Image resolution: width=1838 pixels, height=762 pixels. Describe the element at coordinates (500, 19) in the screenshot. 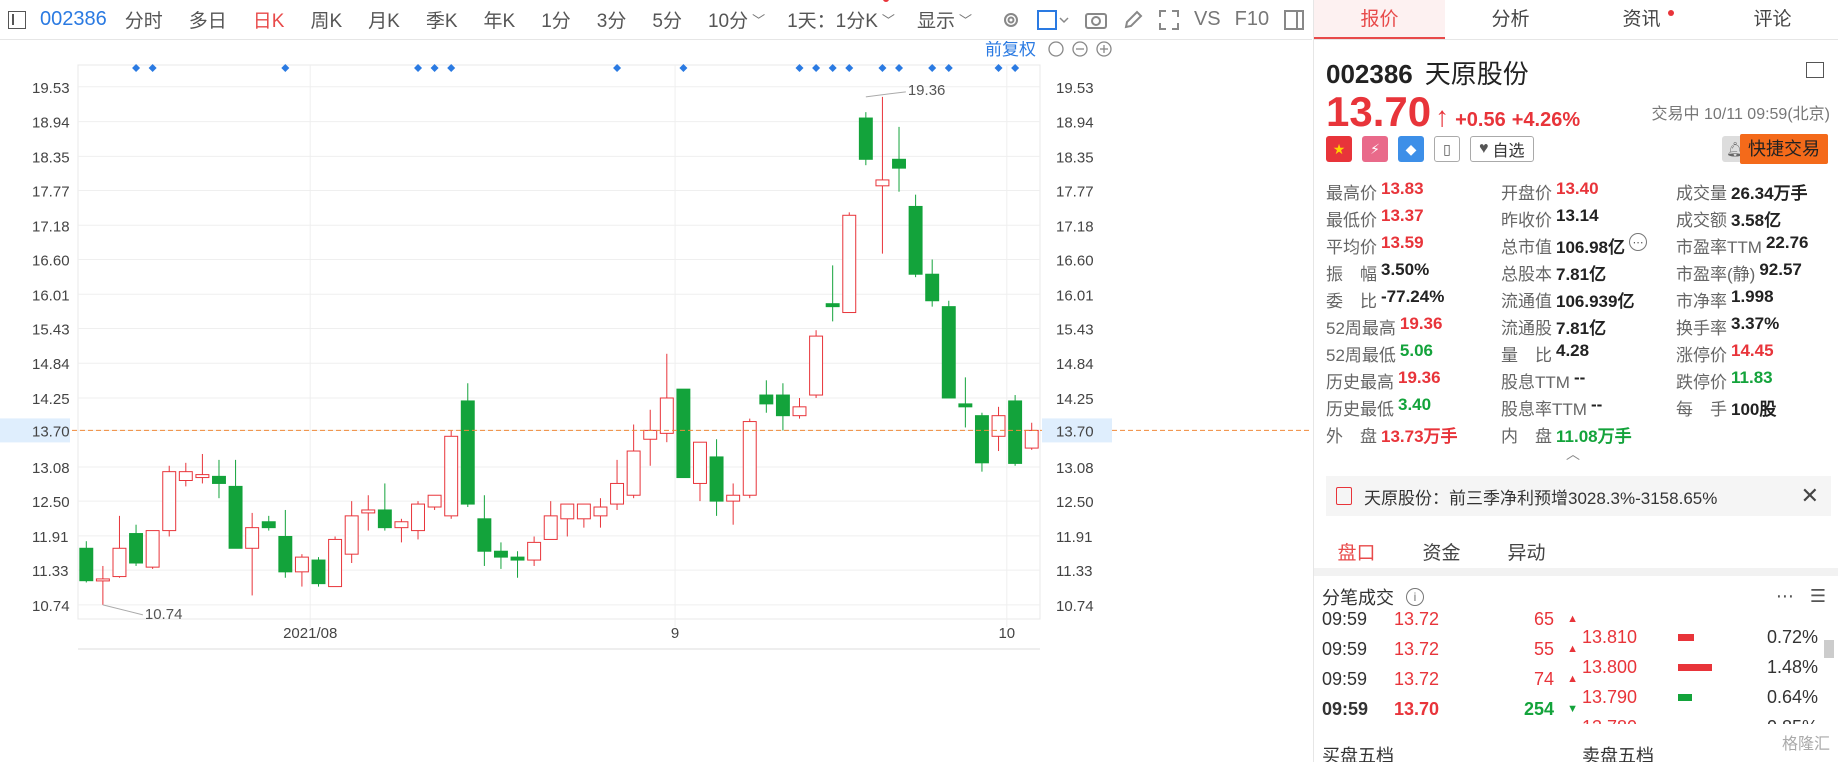

I see `tab-niank: 年K` at that location.